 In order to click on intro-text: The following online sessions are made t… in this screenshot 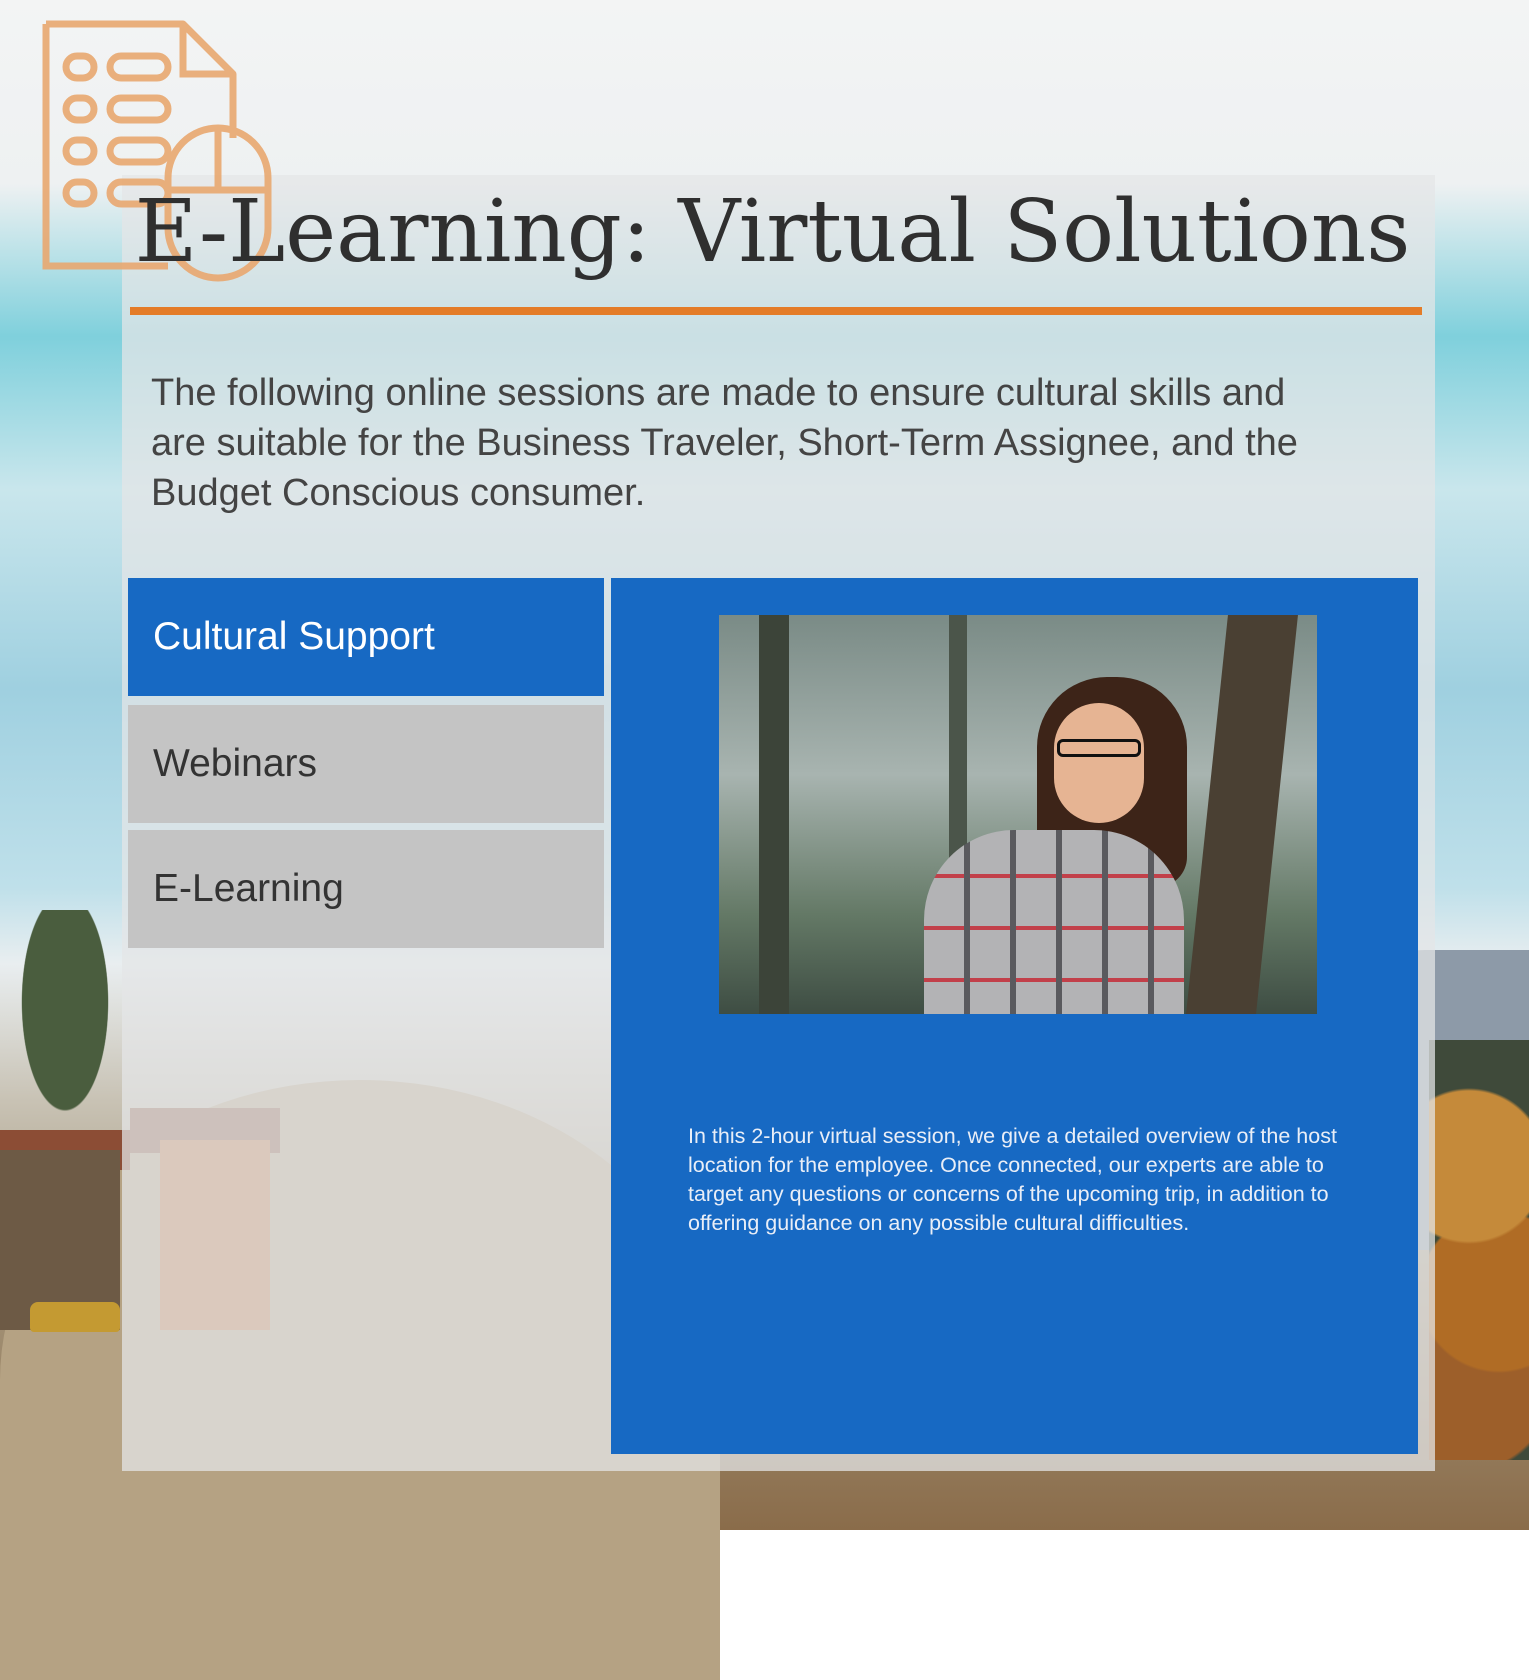, I will do `click(724, 443)`.